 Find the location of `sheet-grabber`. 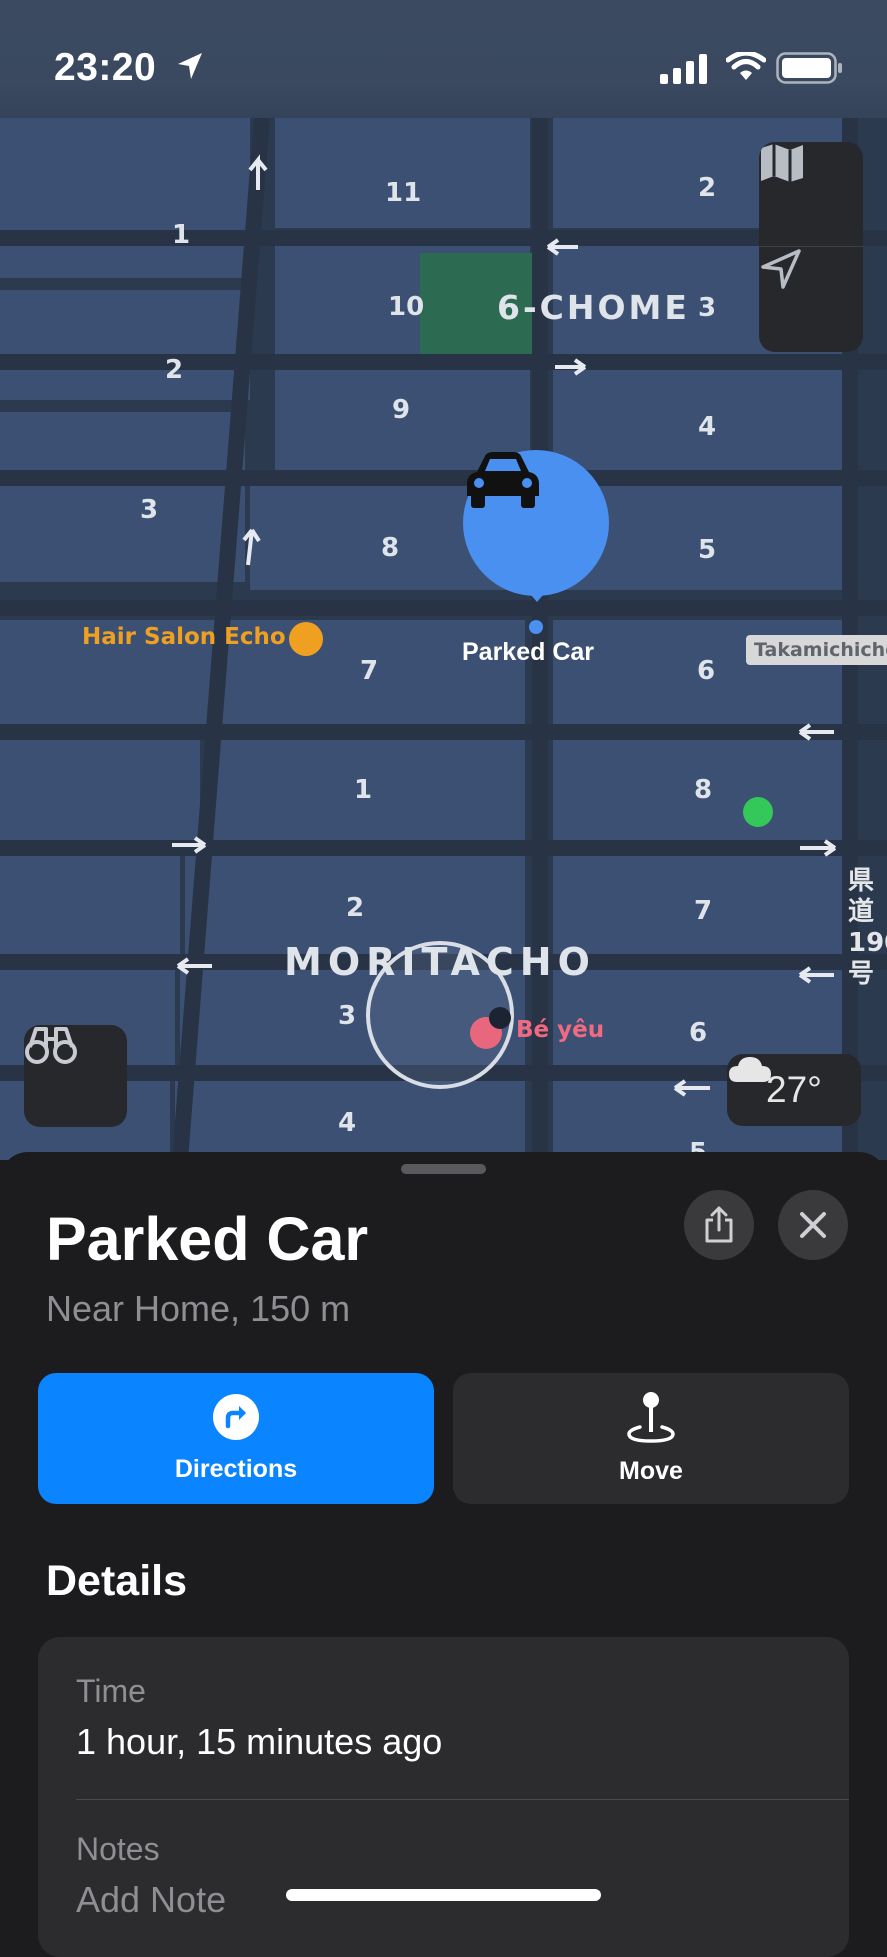

sheet-grabber is located at coordinates (443, 1169).